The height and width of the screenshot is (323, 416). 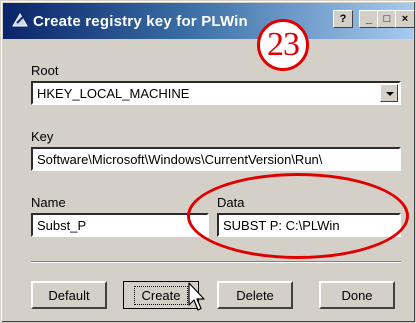 I want to click on name-field: Subst_P, so click(x=120, y=225).